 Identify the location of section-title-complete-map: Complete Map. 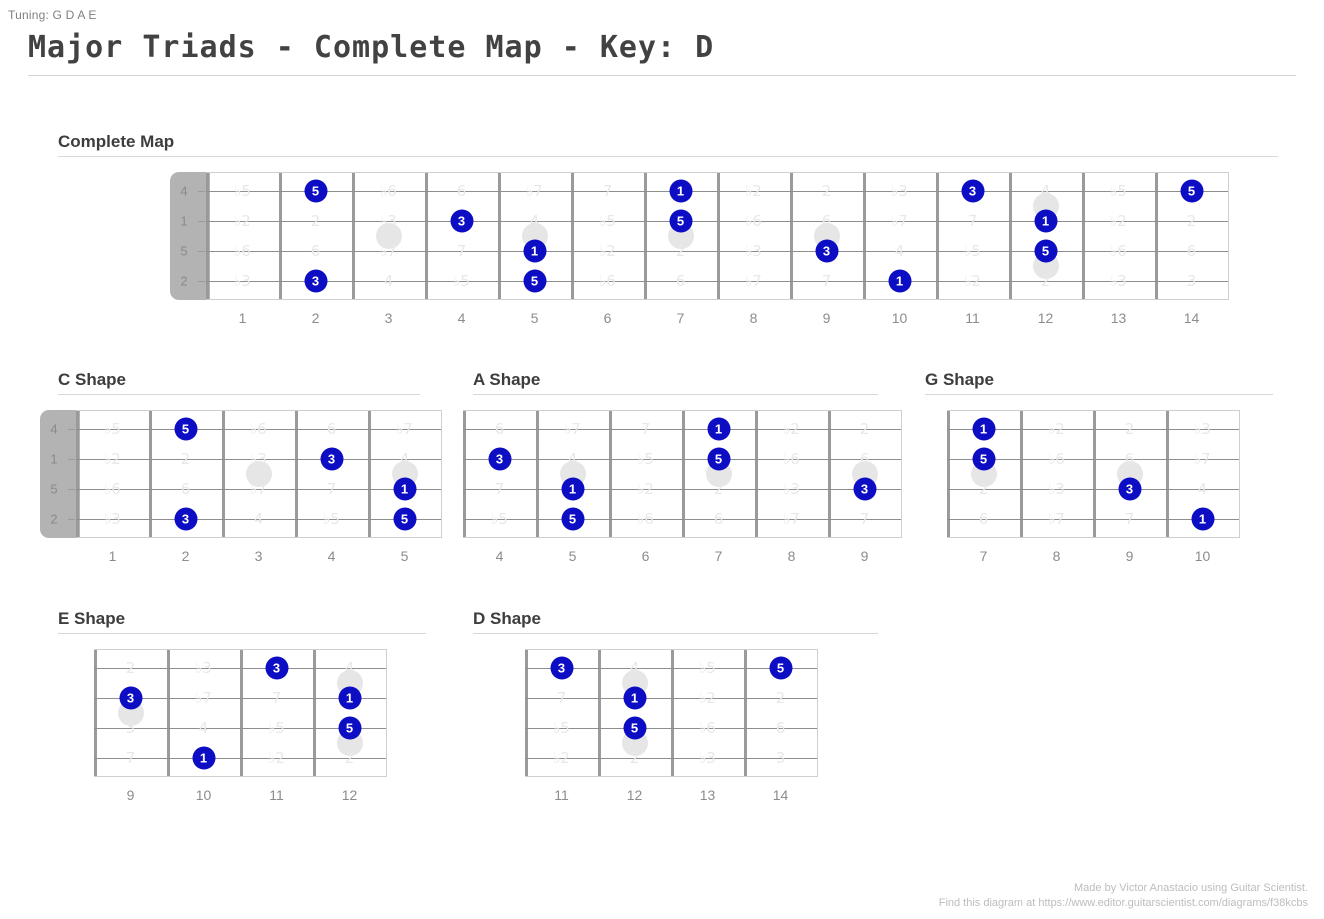
(116, 141).